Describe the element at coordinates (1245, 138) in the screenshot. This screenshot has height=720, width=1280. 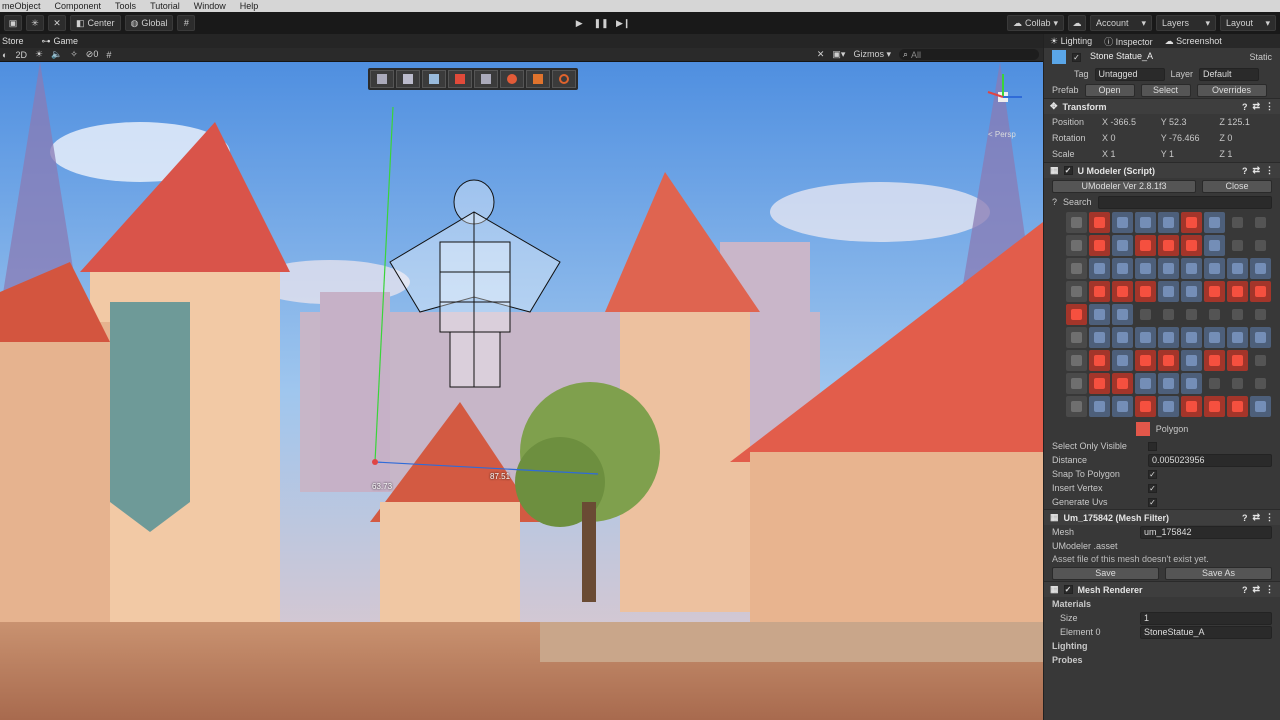
I see `rot-z-field: Z 0` at that location.